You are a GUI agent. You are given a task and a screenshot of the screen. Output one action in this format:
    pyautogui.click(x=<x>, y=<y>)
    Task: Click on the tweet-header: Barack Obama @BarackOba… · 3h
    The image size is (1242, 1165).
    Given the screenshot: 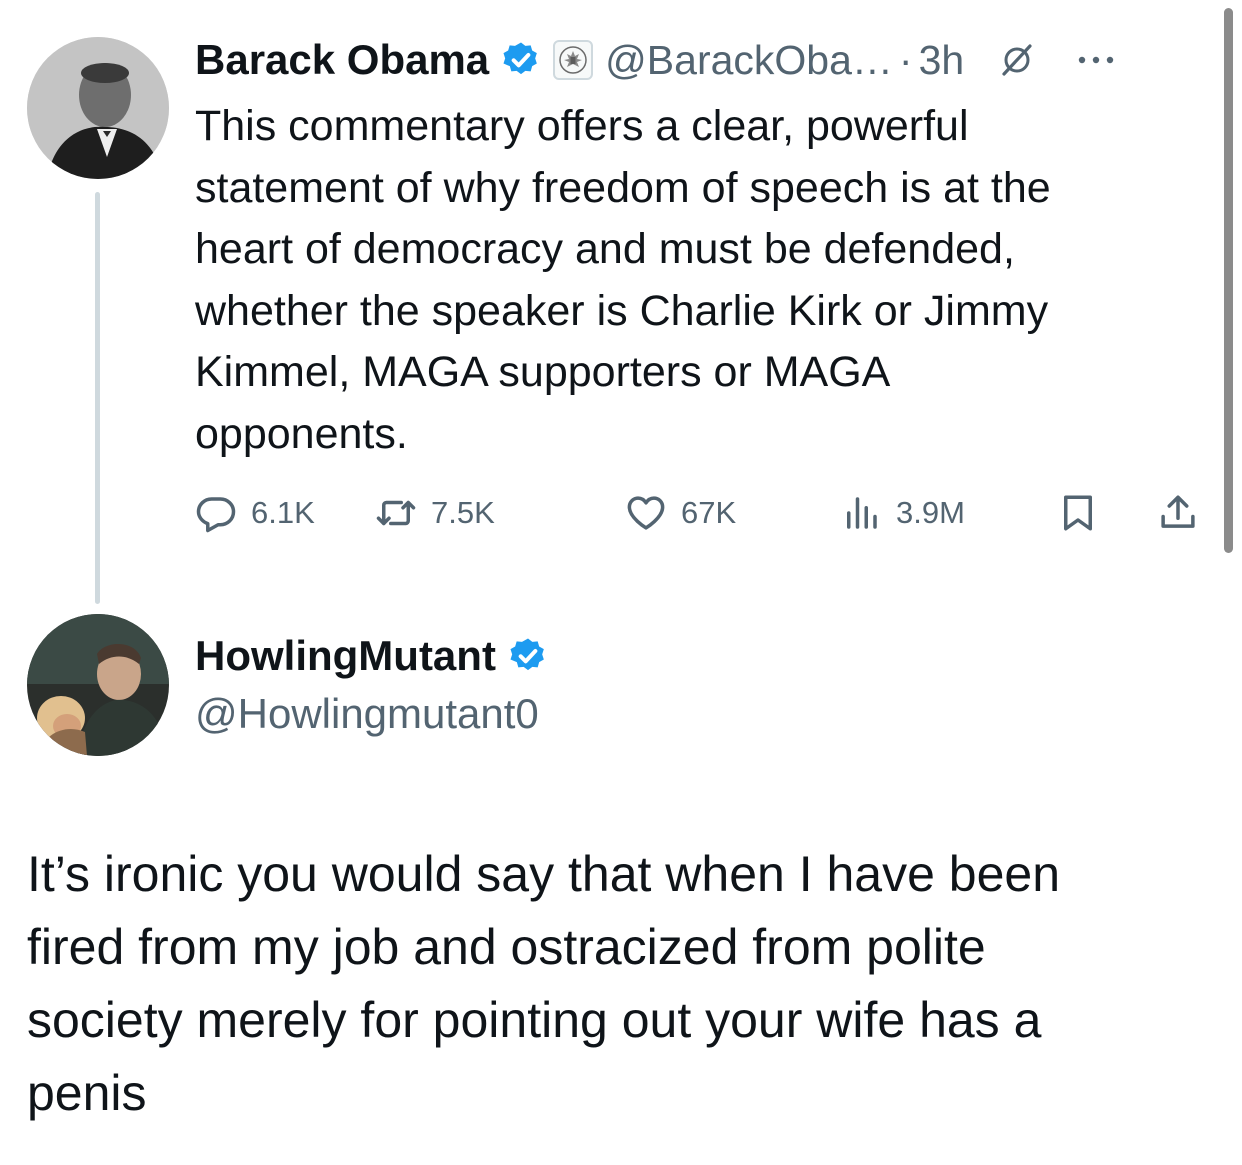 What is the action you would take?
    pyautogui.click(x=656, y=60)
    